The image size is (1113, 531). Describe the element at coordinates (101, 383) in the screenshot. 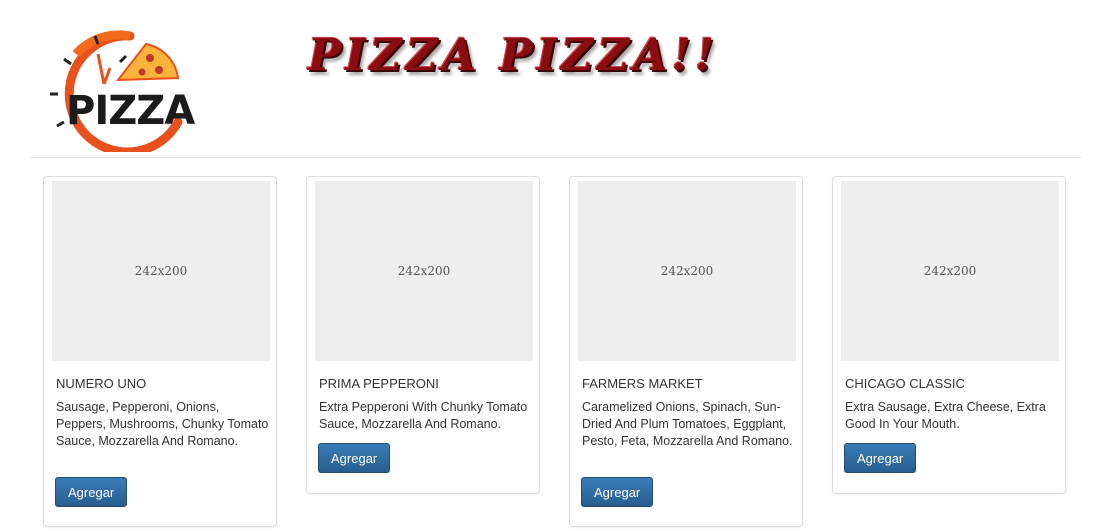

I see `product-name: NUMERO UNO` at that location.